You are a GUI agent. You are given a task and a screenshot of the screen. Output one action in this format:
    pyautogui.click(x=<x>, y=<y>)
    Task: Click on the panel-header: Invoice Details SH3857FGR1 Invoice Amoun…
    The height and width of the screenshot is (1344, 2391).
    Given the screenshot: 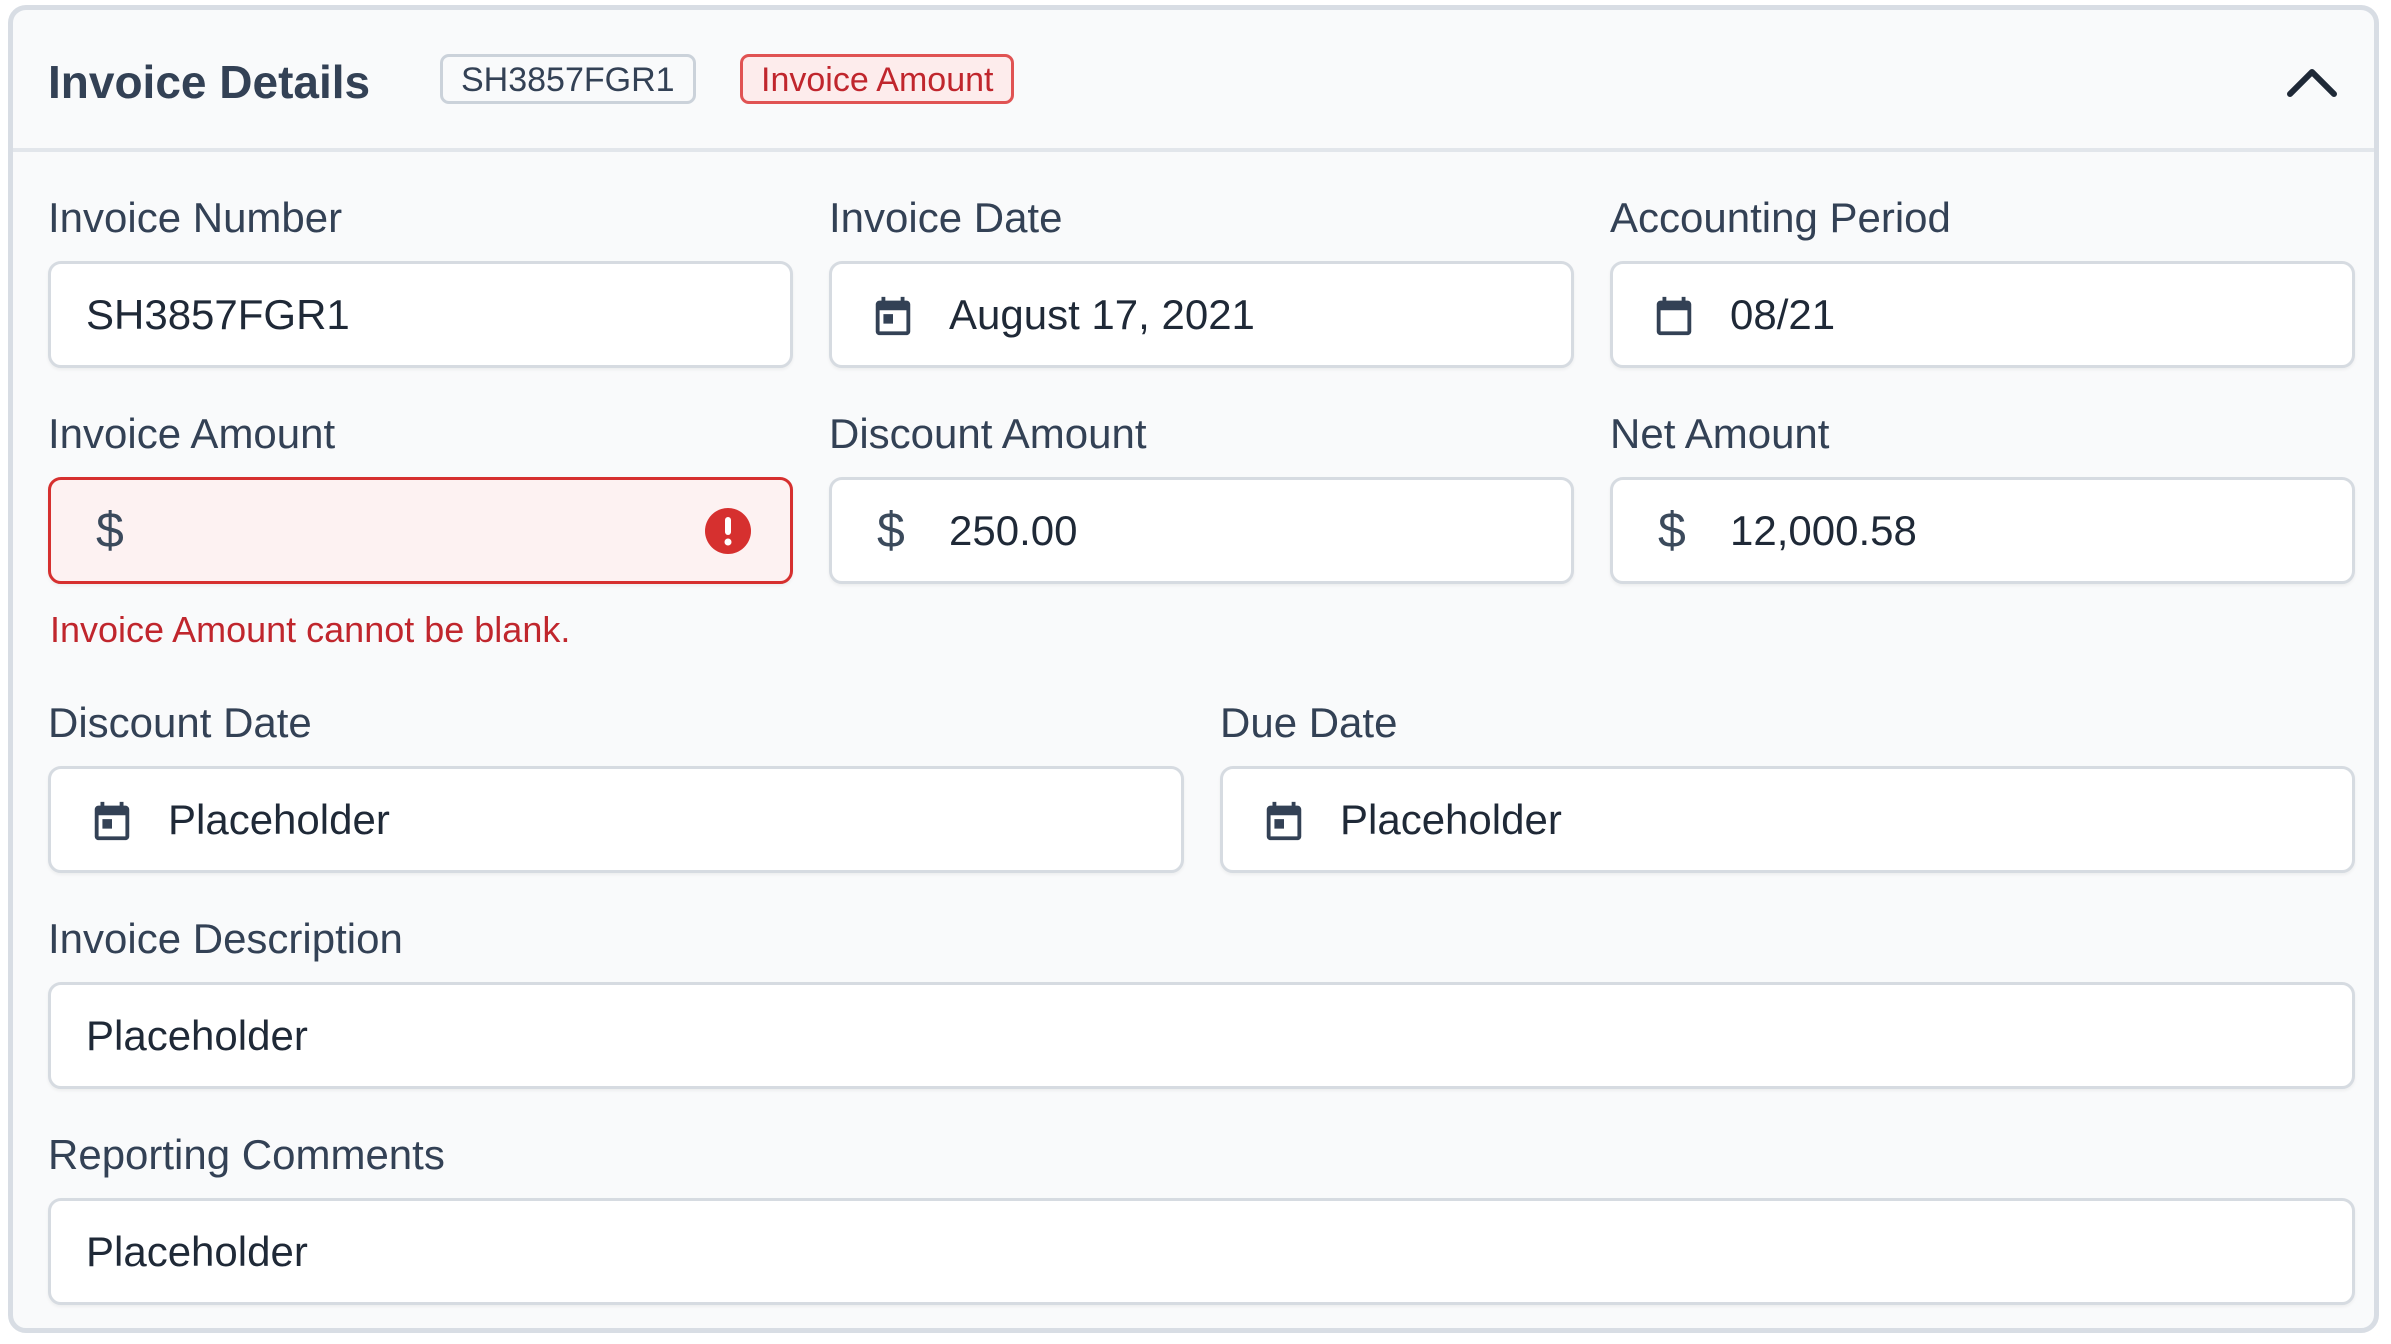 What is the action you would take?
    pyautogui.click(x=1193, y=81)
    